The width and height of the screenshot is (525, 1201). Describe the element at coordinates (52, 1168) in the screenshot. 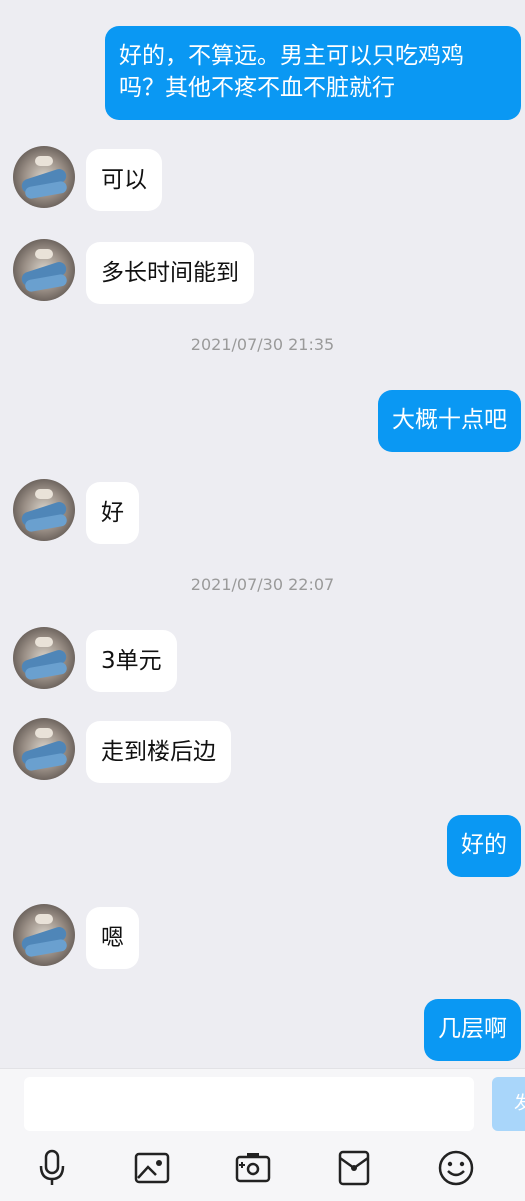

I see `microphone-icon` at that location.